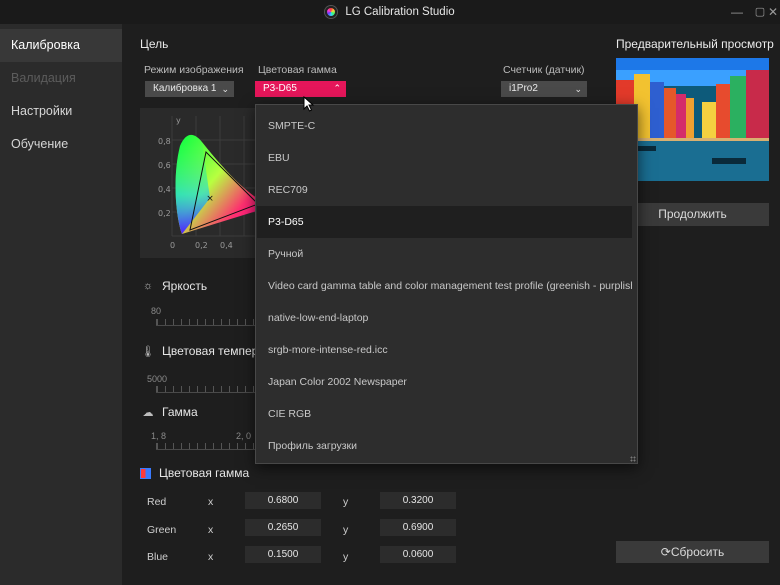 The width and height of the screenshot is (780, 585). I want to click on cie-chromaticity-chart: × y 0,8 0,6 0,4 0,2 0 0,2 0,4, so click(200, 183).